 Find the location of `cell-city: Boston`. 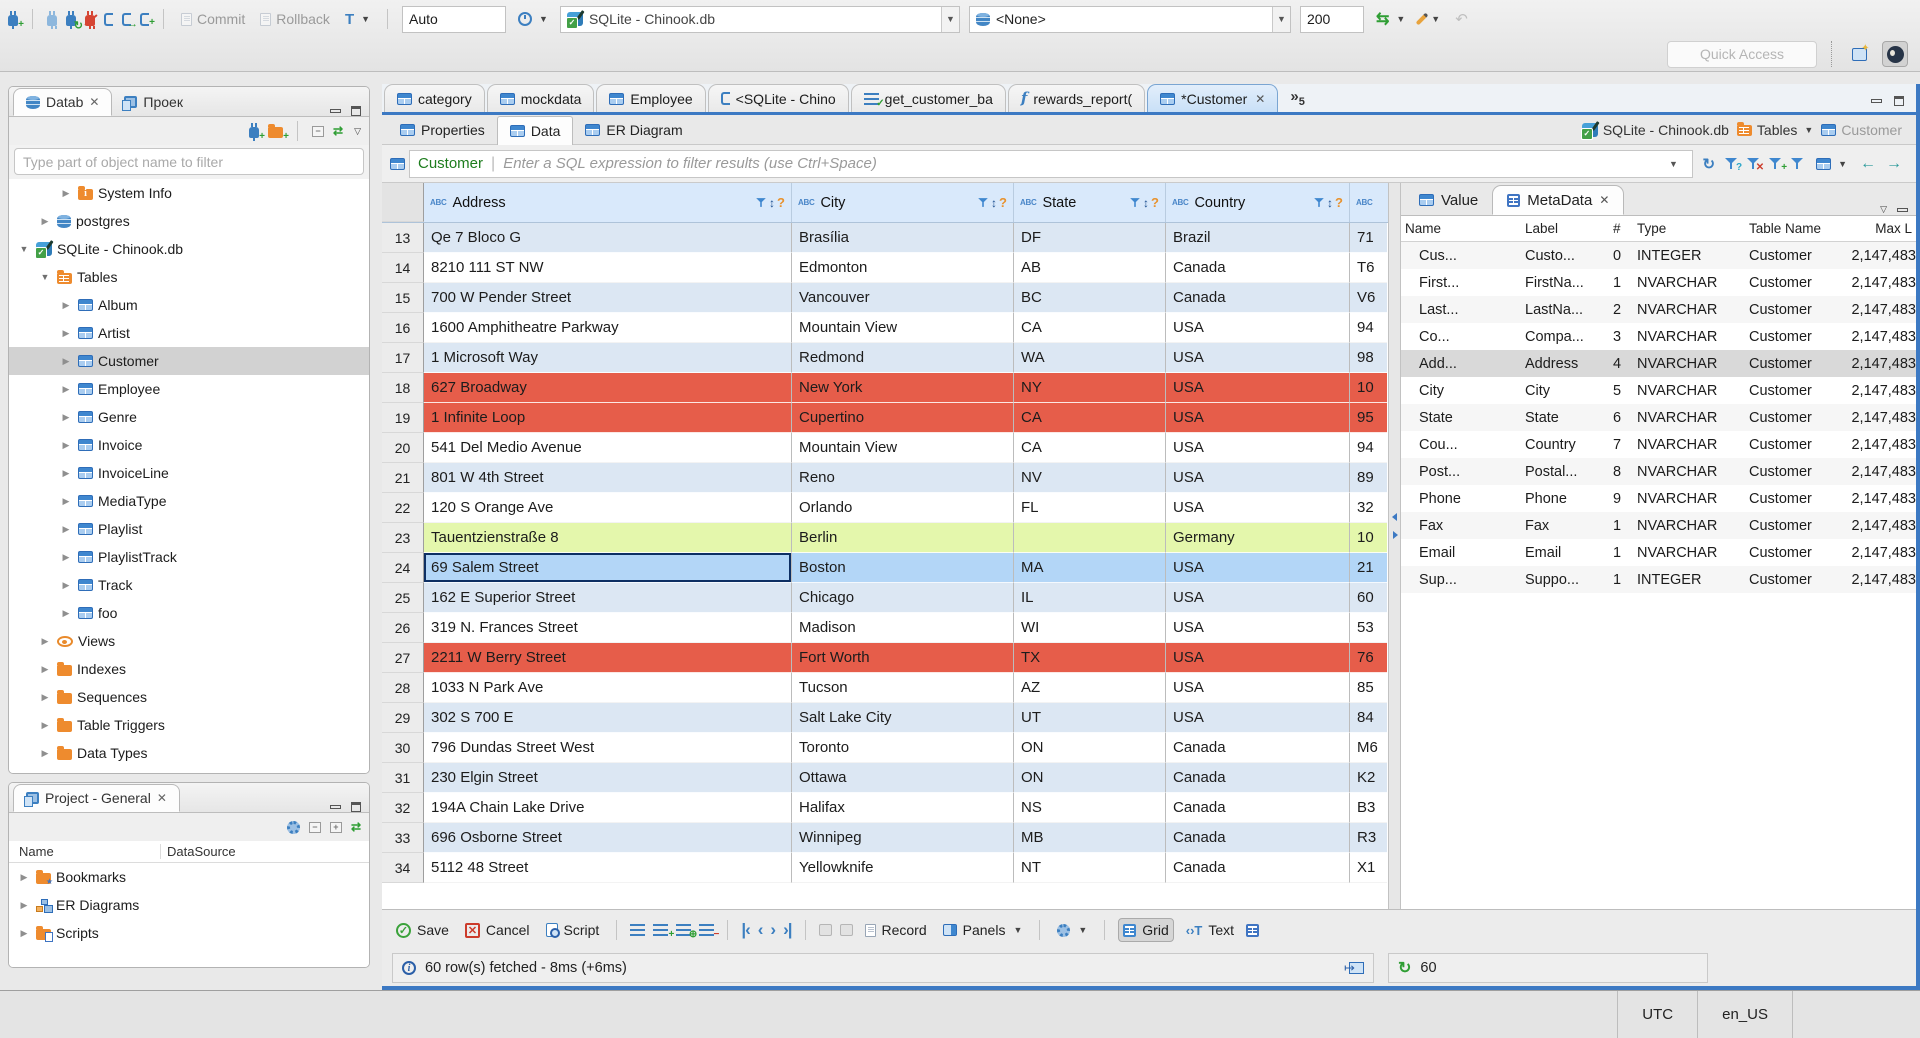

cell-city: Boston is located at coordinates (903, 568).